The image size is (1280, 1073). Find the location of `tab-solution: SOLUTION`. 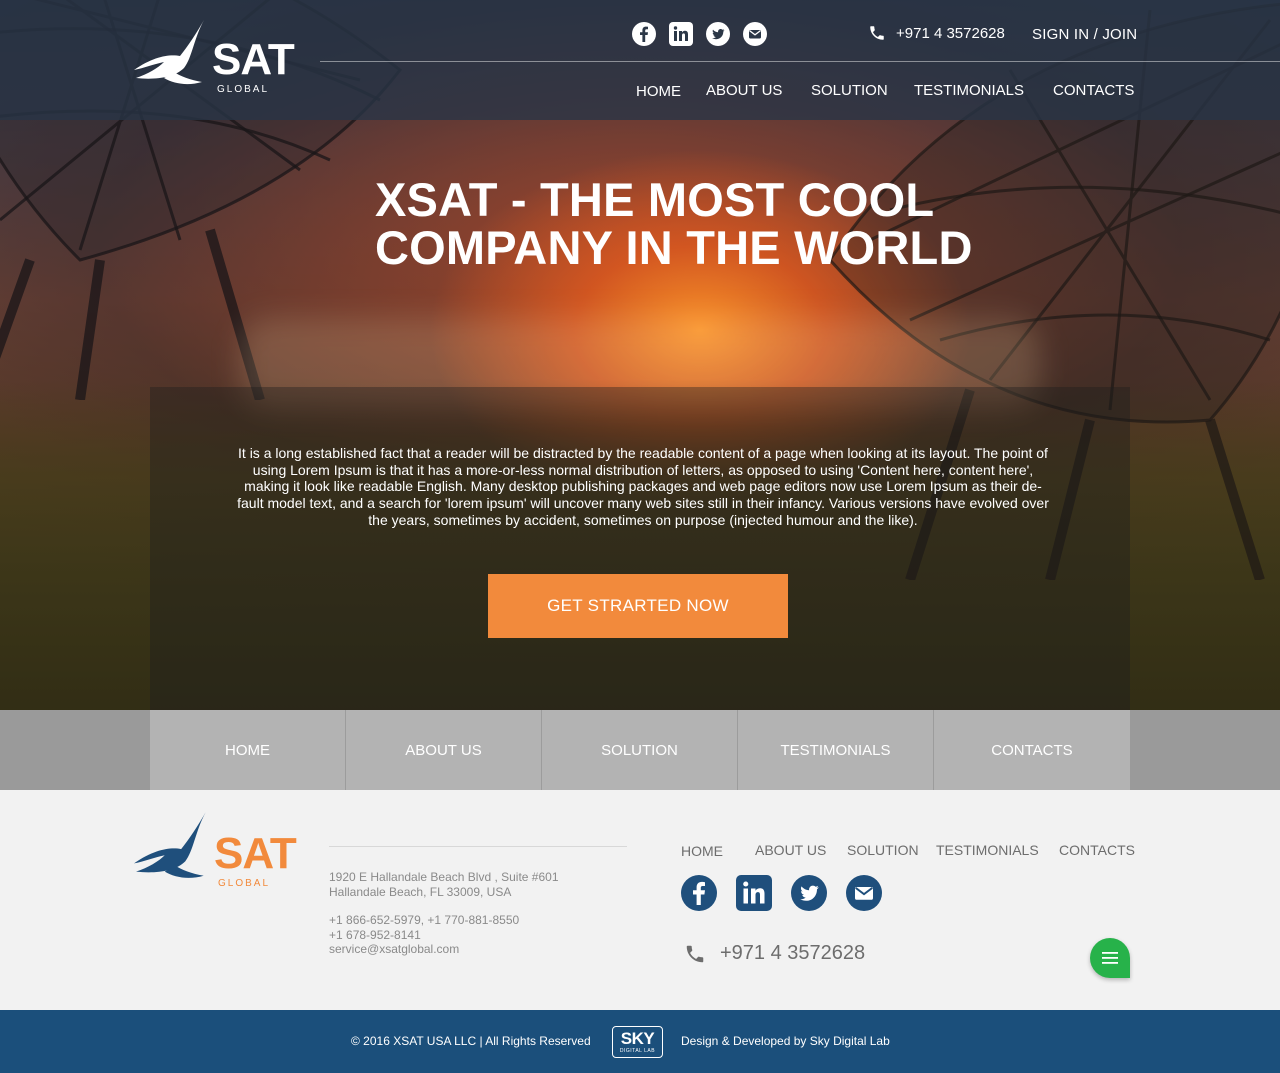

tab-solution: SOLUTION is located at coordinates (640, 750).